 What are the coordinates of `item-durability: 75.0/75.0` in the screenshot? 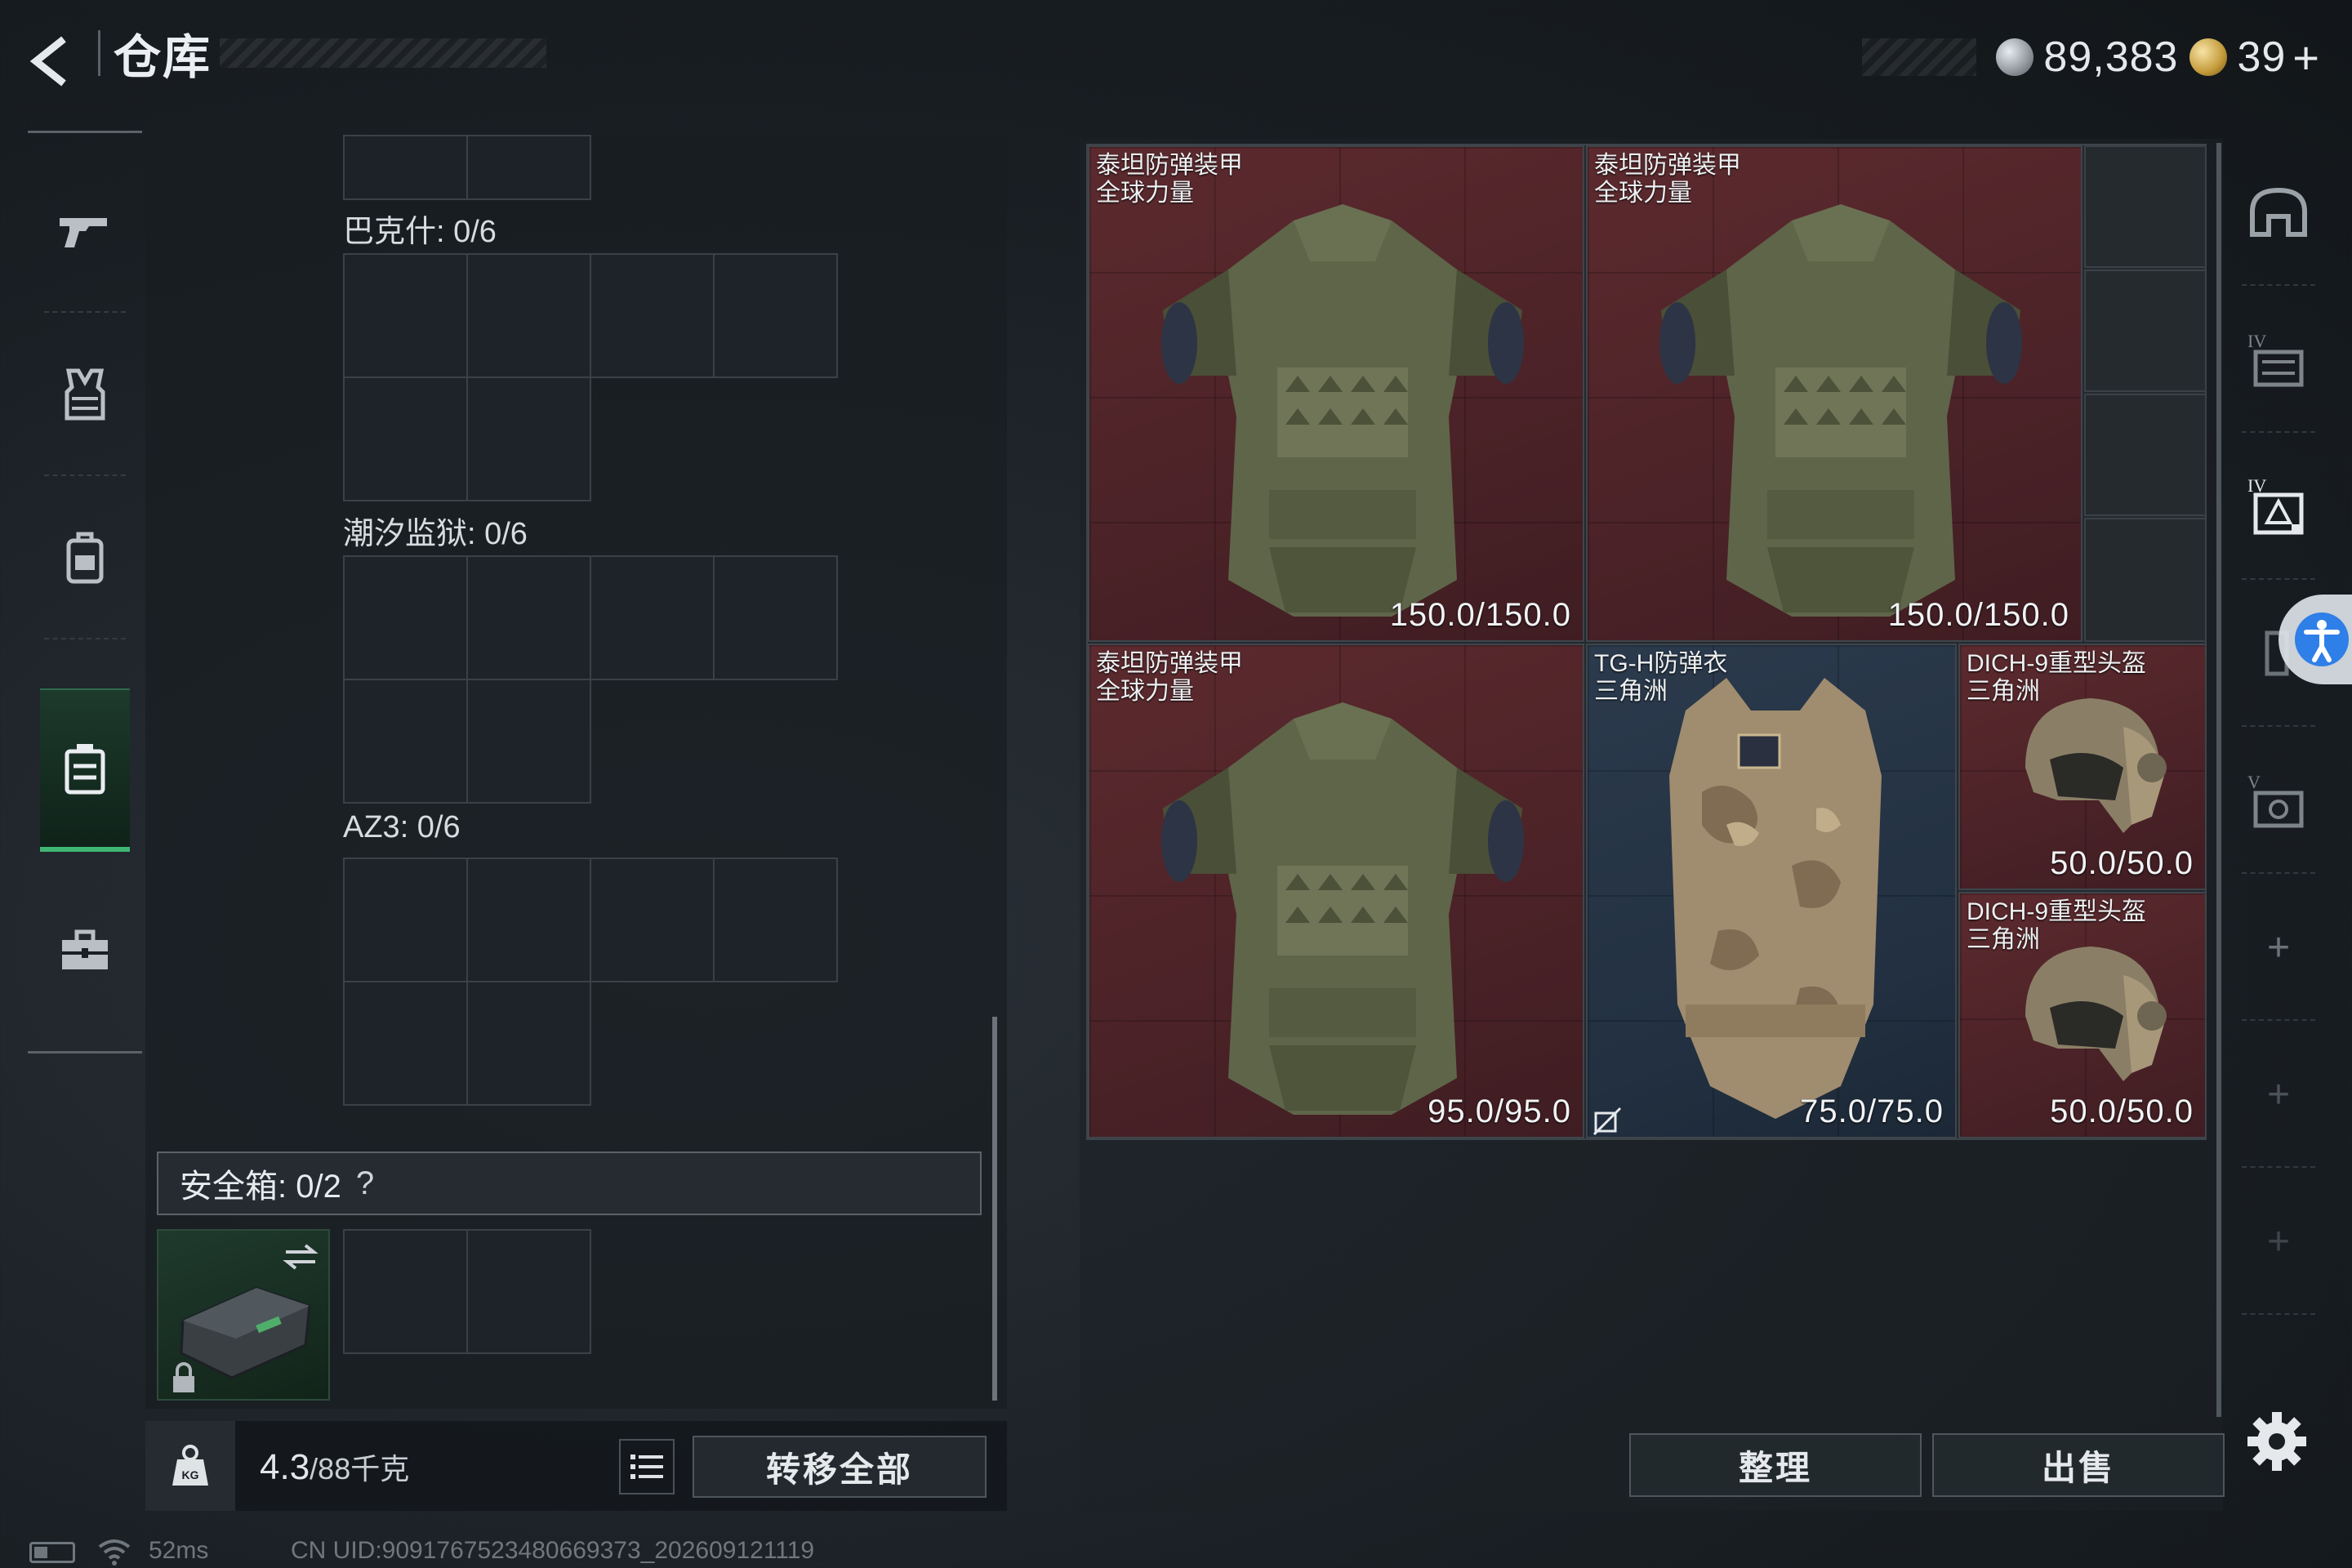 It's located at (1872, 1111).